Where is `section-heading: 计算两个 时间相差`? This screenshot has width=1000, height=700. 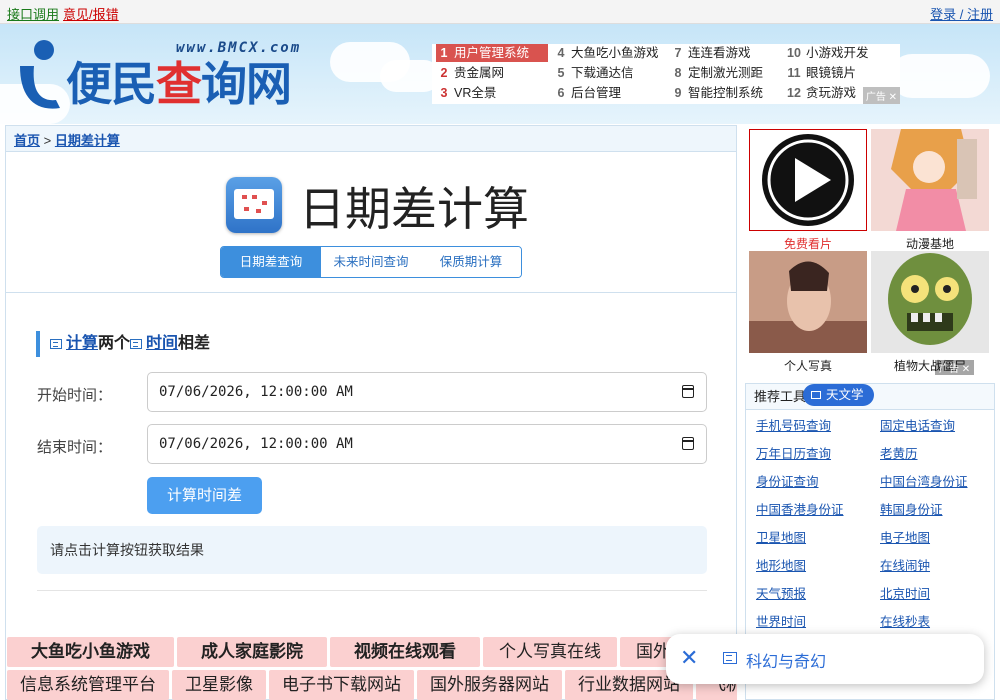 section-heading: 计算两个 时间相差 is located at coordinates (123, 344).